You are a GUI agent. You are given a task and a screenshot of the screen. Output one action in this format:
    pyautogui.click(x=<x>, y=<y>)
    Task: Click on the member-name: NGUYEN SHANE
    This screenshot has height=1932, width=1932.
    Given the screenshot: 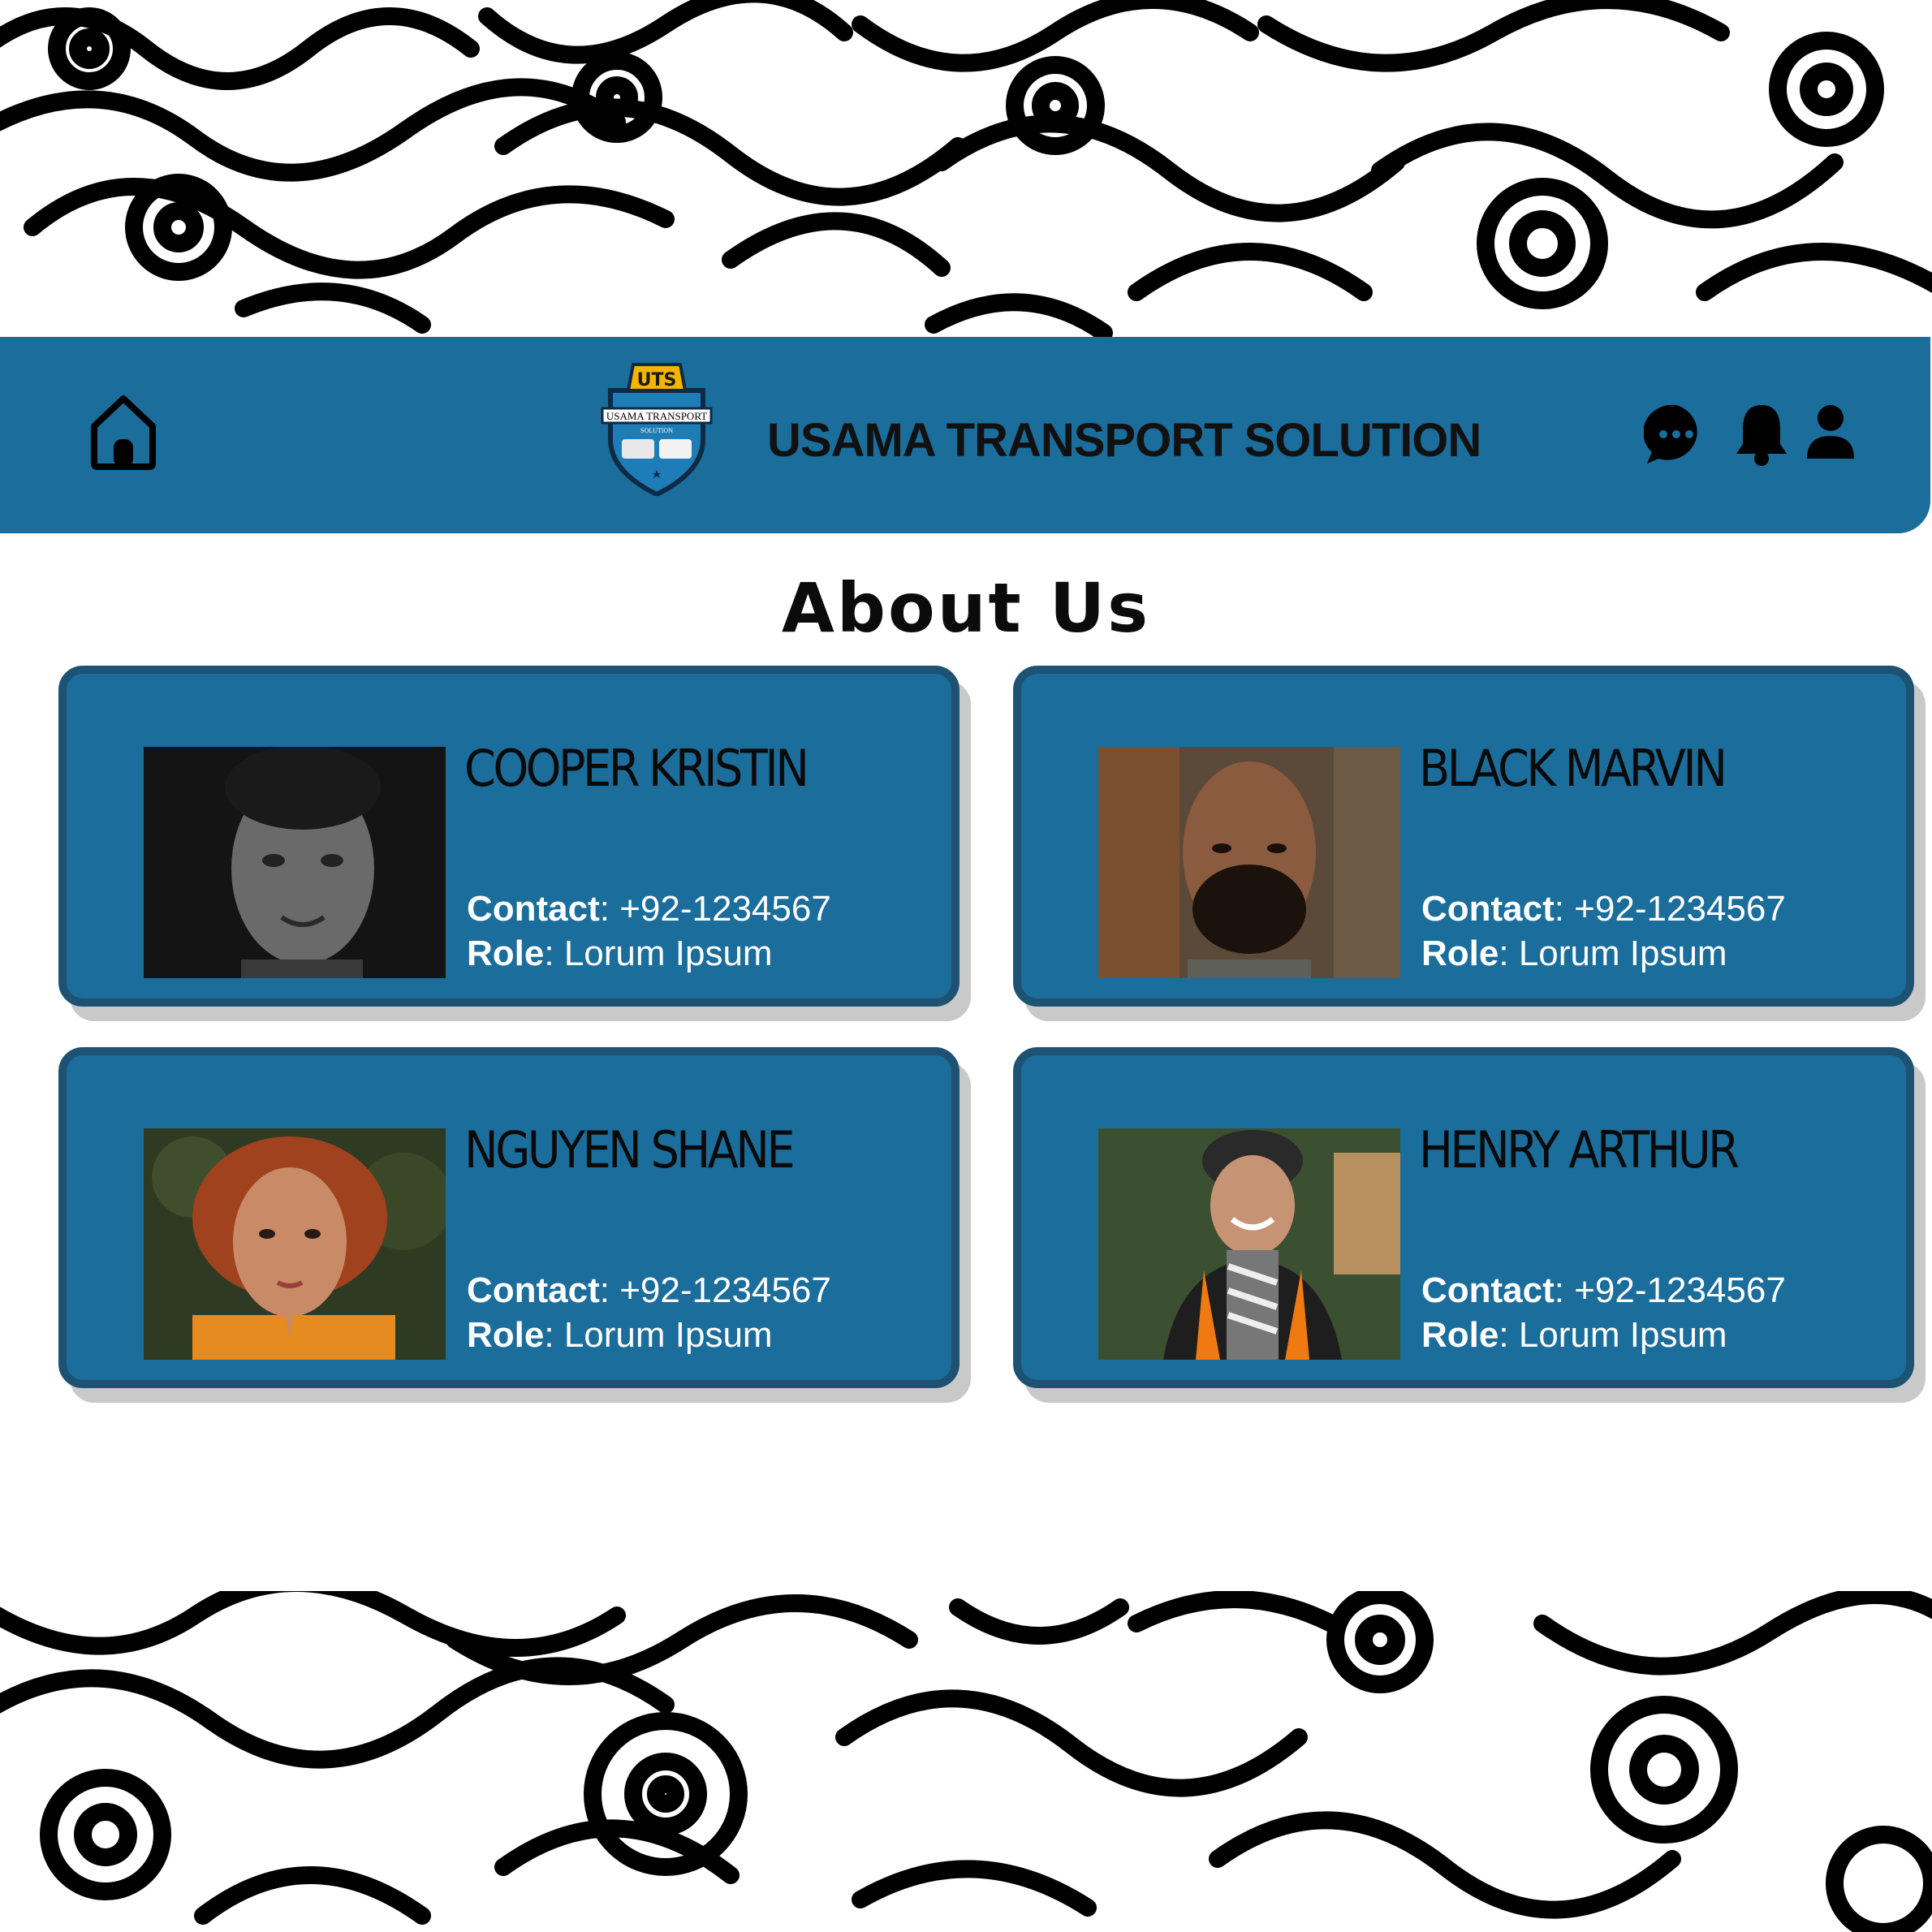 What is the action you would take?
    pyautogui.click(x=630, y=1149)
    